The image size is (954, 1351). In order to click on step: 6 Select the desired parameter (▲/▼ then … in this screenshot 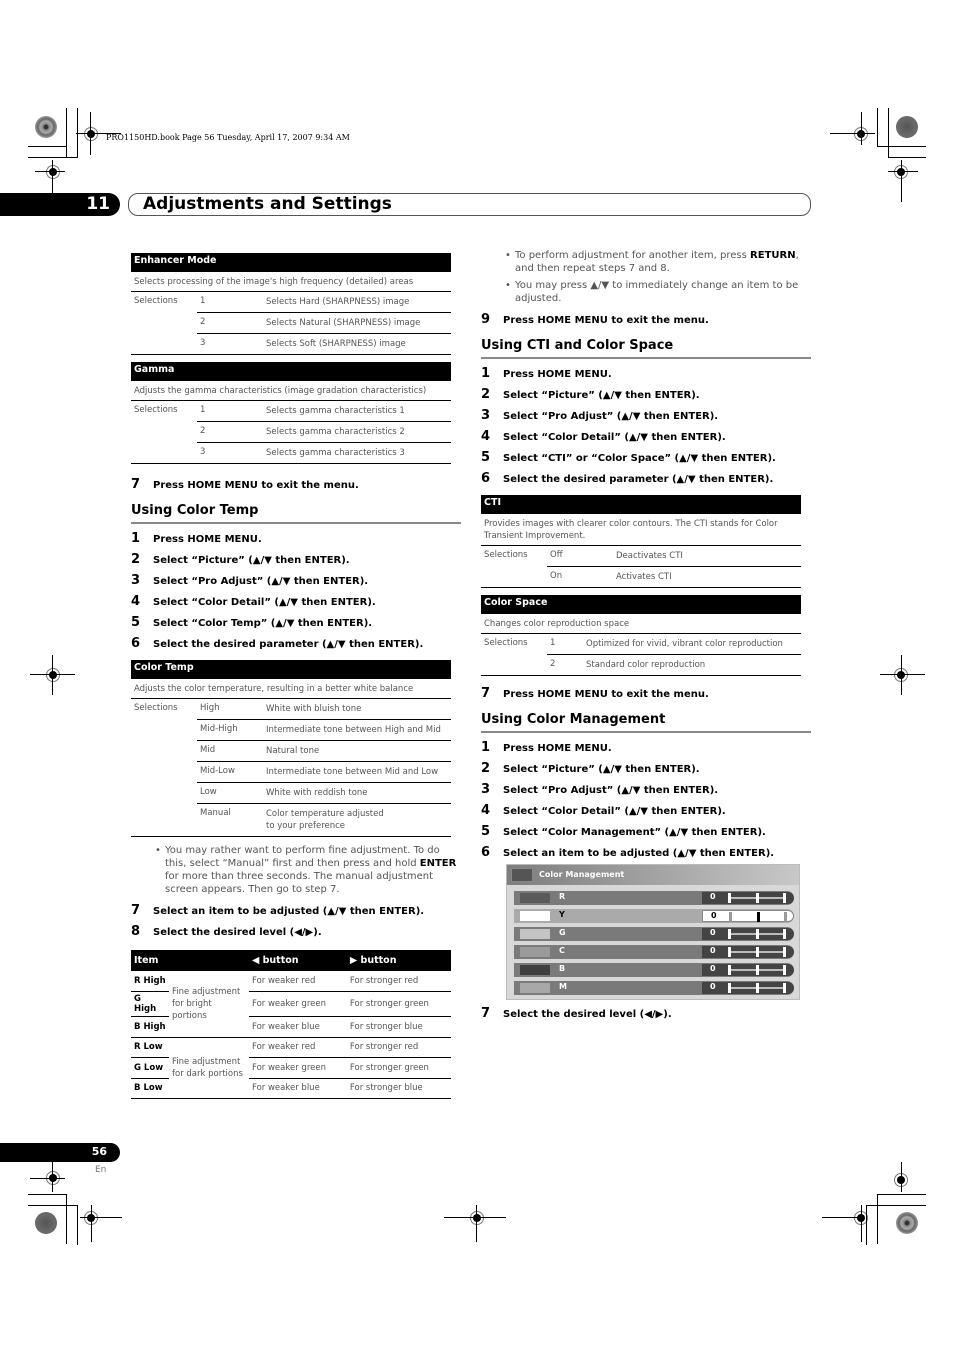, I will do `click(296, 643)`.